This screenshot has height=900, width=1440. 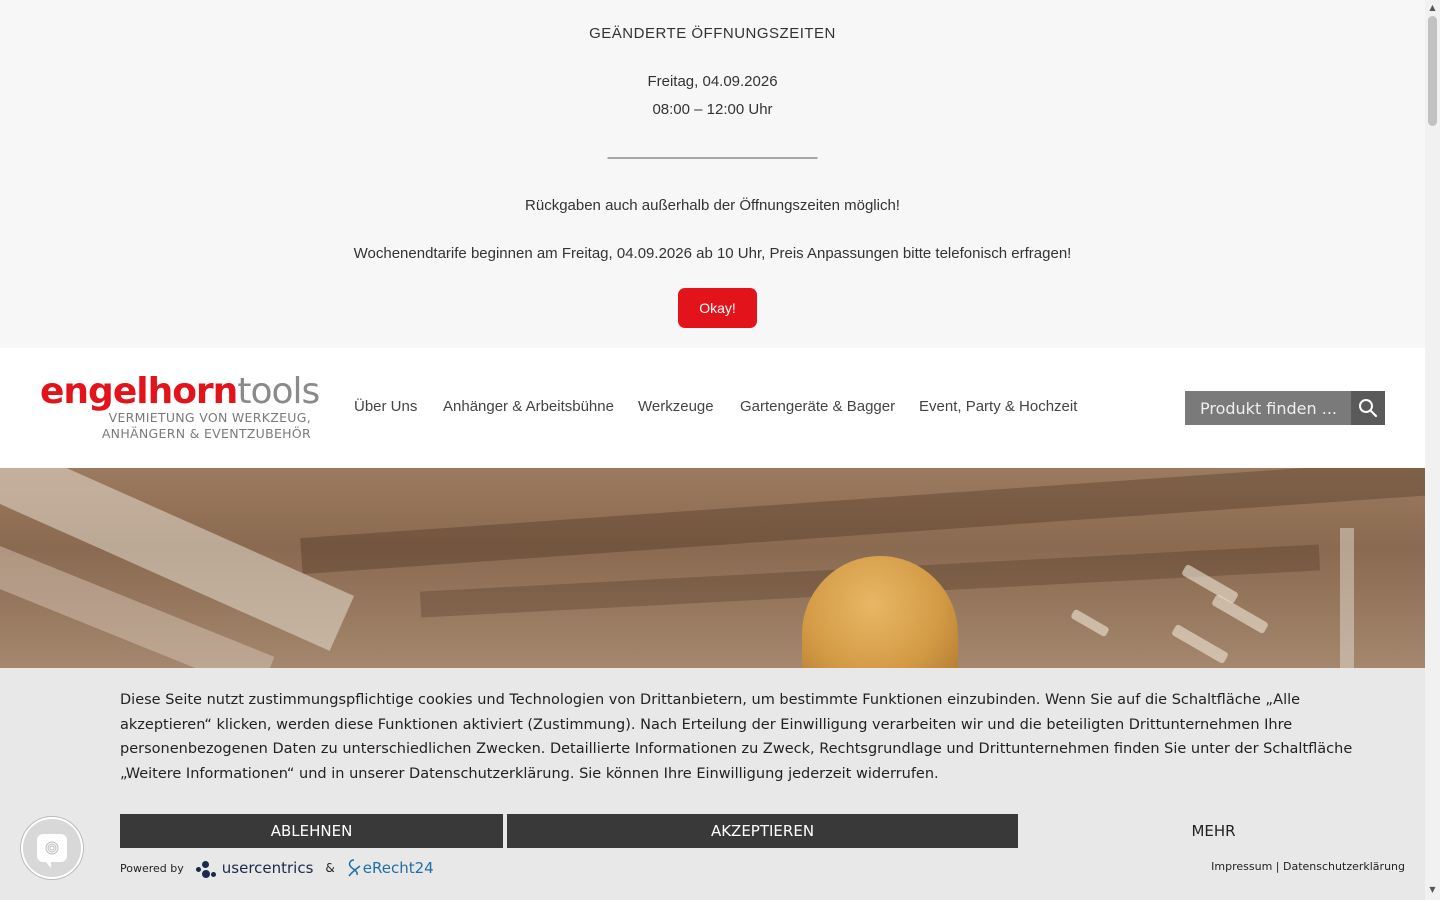 I want to click on page-scrollbar: ▲ ▼, so click(x=1432, y=450).